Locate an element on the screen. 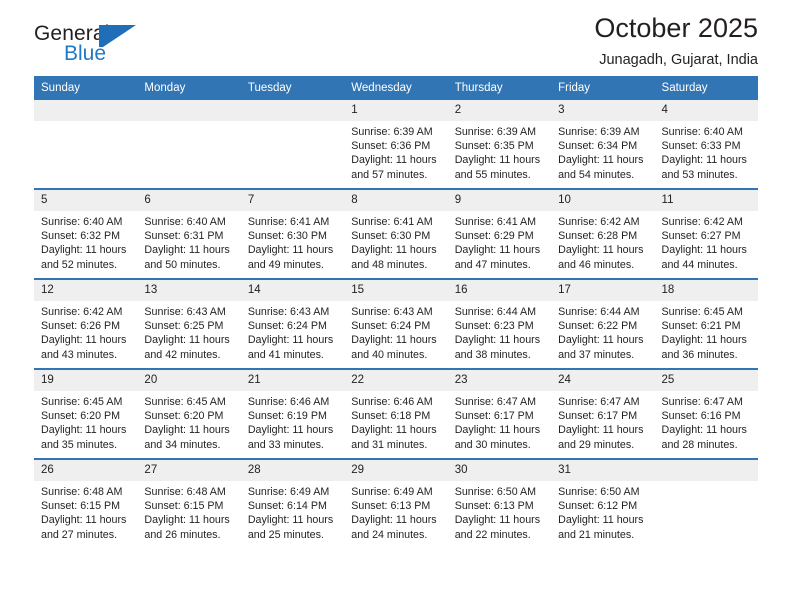 This screenshot has height=612, width=792. day-number: 24 is located at coordinates (603, 380).